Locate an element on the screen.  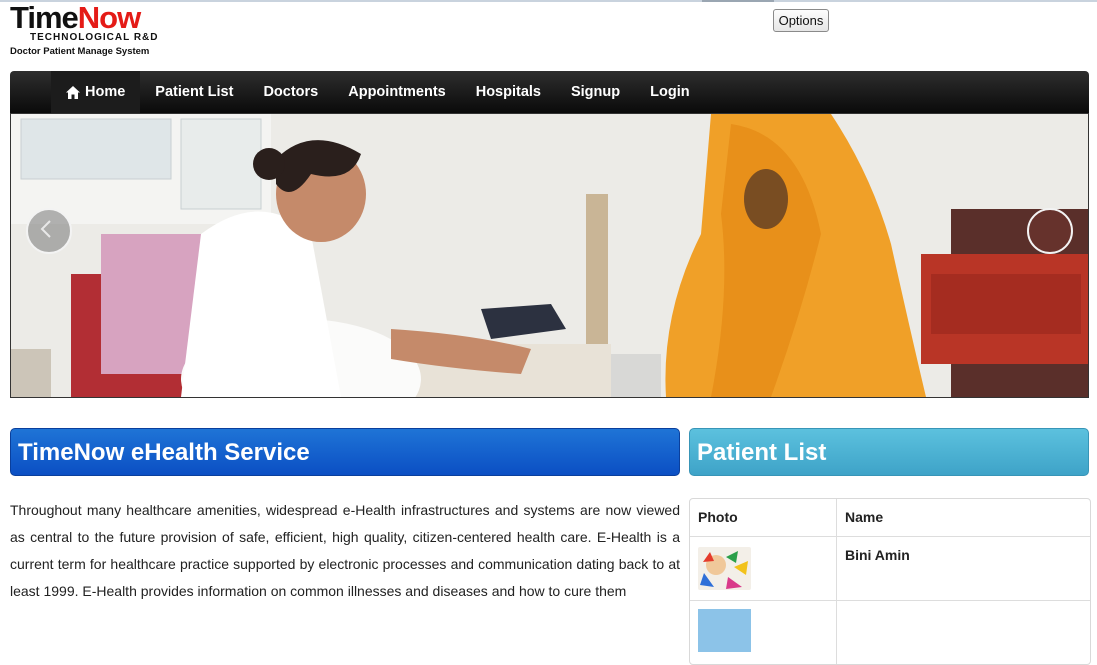
carousel-prev-button is located at coordinates (49, 231).